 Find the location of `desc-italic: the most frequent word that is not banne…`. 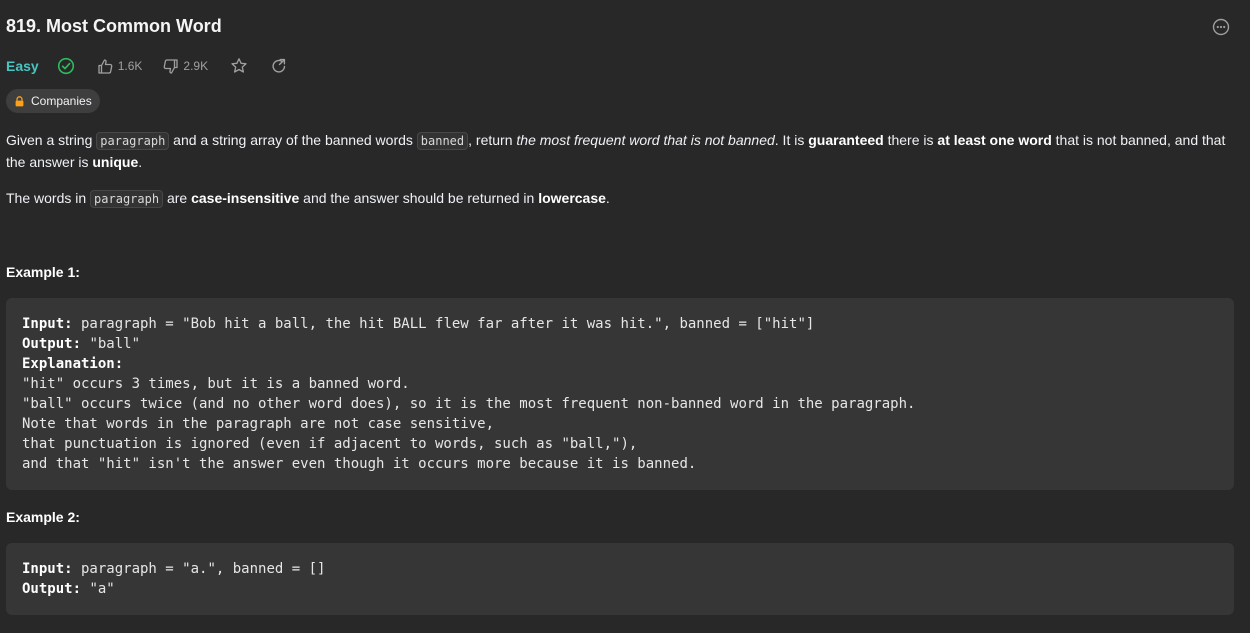

desc-italic: the most frequent word that is not banne… is located at coordinates (645, 140).